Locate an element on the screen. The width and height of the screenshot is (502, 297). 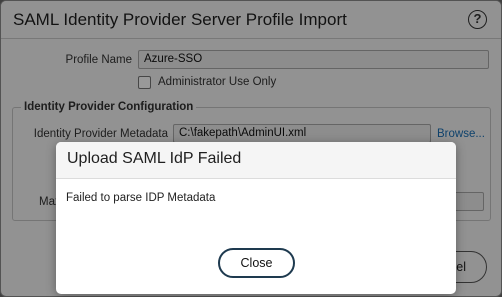
modal-title: Upload SAML IdP Failed is located at coordinates (154, 158).